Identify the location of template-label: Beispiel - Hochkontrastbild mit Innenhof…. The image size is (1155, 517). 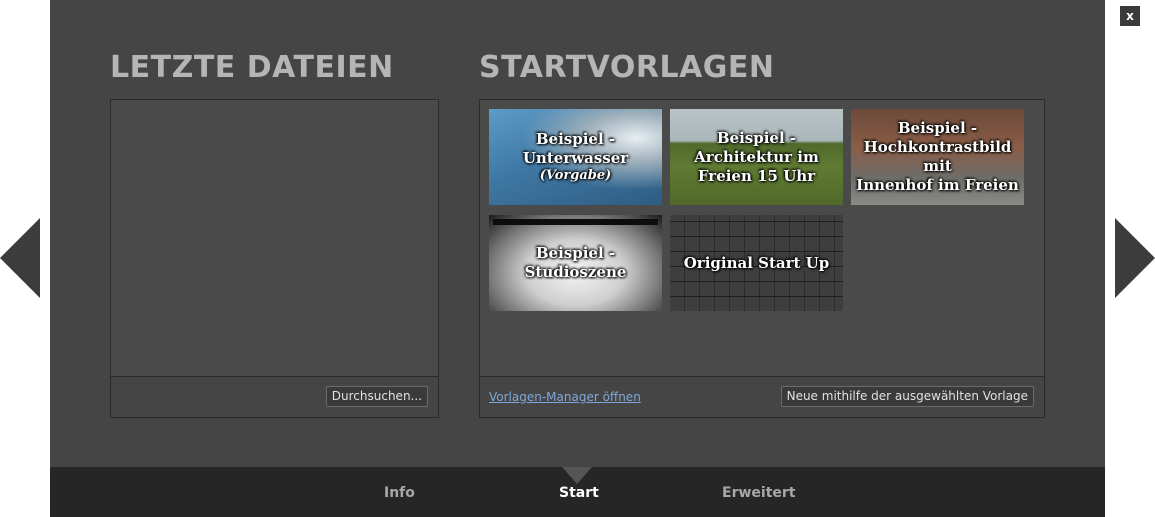
(937, 157).